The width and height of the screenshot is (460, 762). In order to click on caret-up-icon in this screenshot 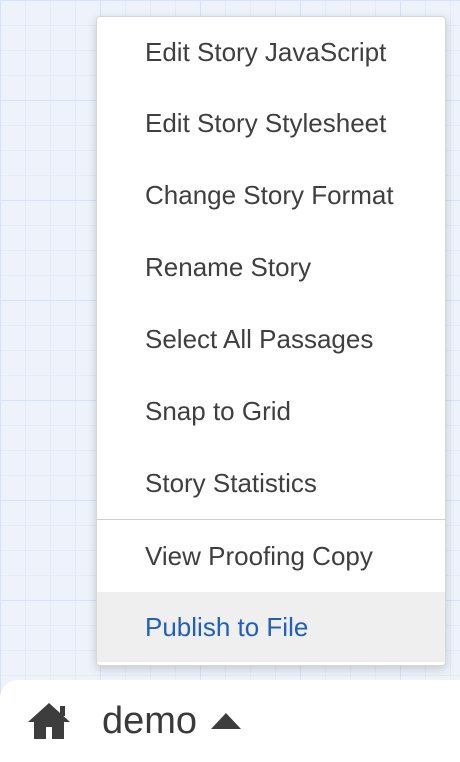, I will do `click(226, 721)`.